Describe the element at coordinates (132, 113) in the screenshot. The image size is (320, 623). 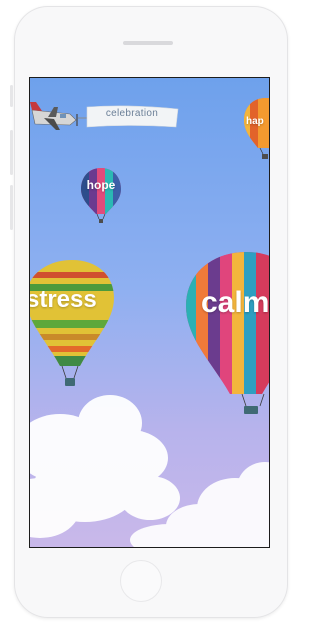
I see `banner-label: celebration` at that location.